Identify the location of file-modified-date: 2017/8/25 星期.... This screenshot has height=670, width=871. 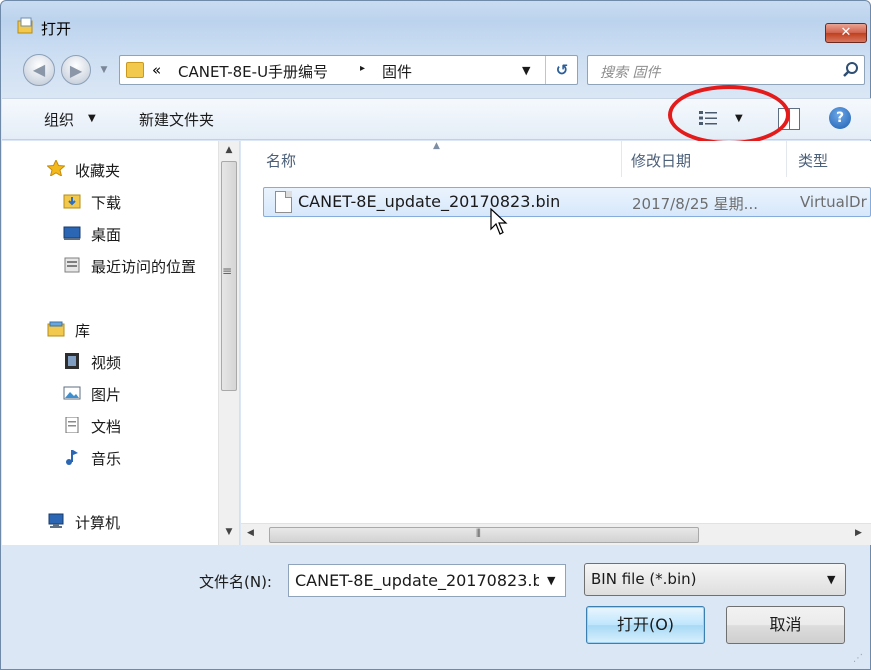
(695, 204).